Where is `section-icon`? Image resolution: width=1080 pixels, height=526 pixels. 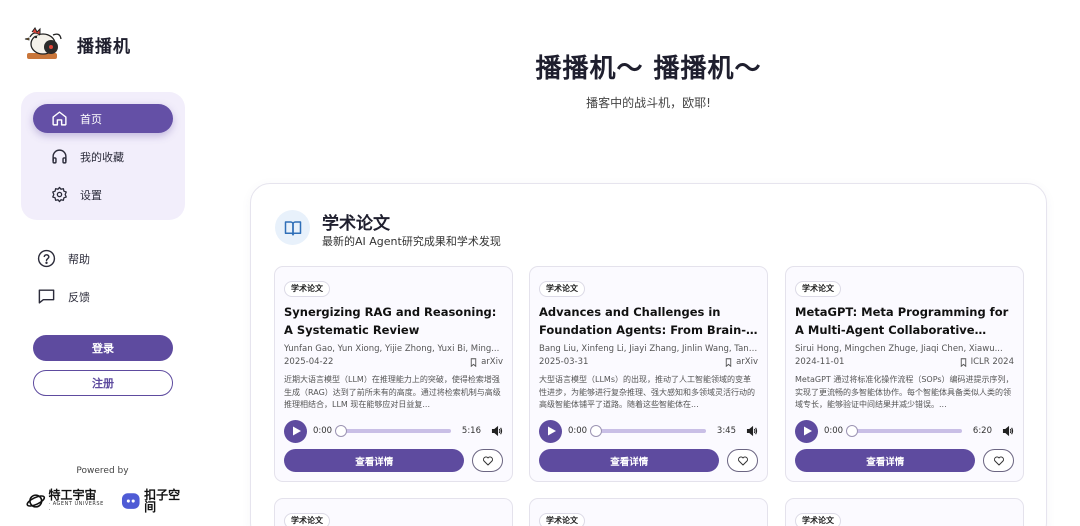 section-icon is located at coordinates (292, 227).